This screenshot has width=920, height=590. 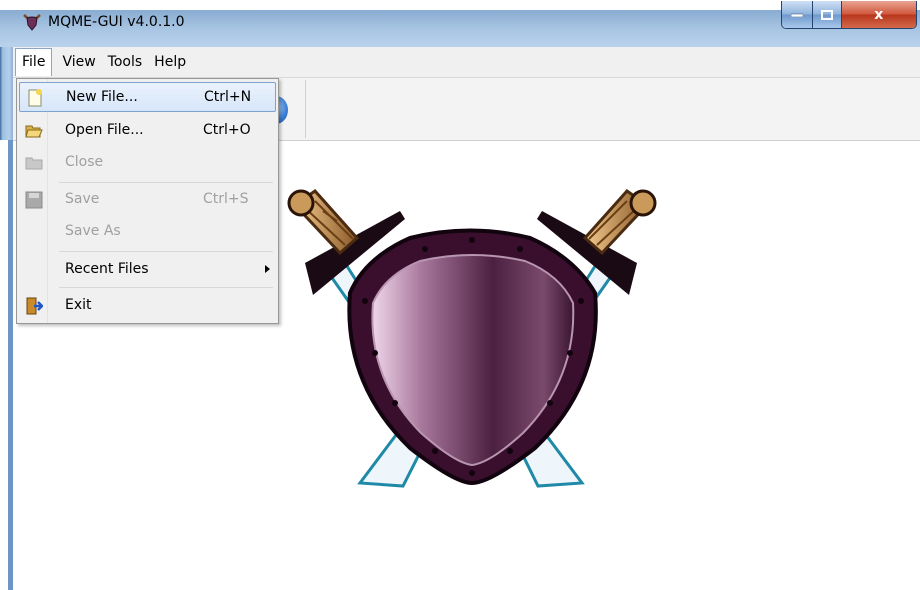 What do you see at coordinates (228, 97) in the screenshot?
I see `menu-item-shortcut: Ctrl+N` at bounding box center [228, 97].